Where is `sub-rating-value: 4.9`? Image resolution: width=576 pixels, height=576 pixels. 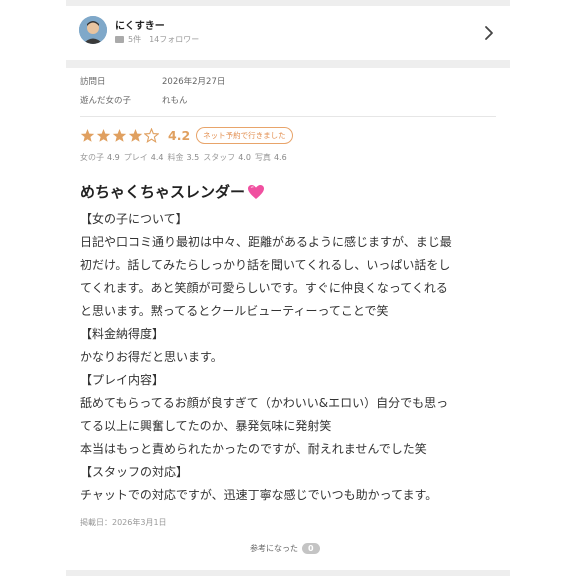 sub-rating-value: 4.9 is located at coordinates (113, 157).